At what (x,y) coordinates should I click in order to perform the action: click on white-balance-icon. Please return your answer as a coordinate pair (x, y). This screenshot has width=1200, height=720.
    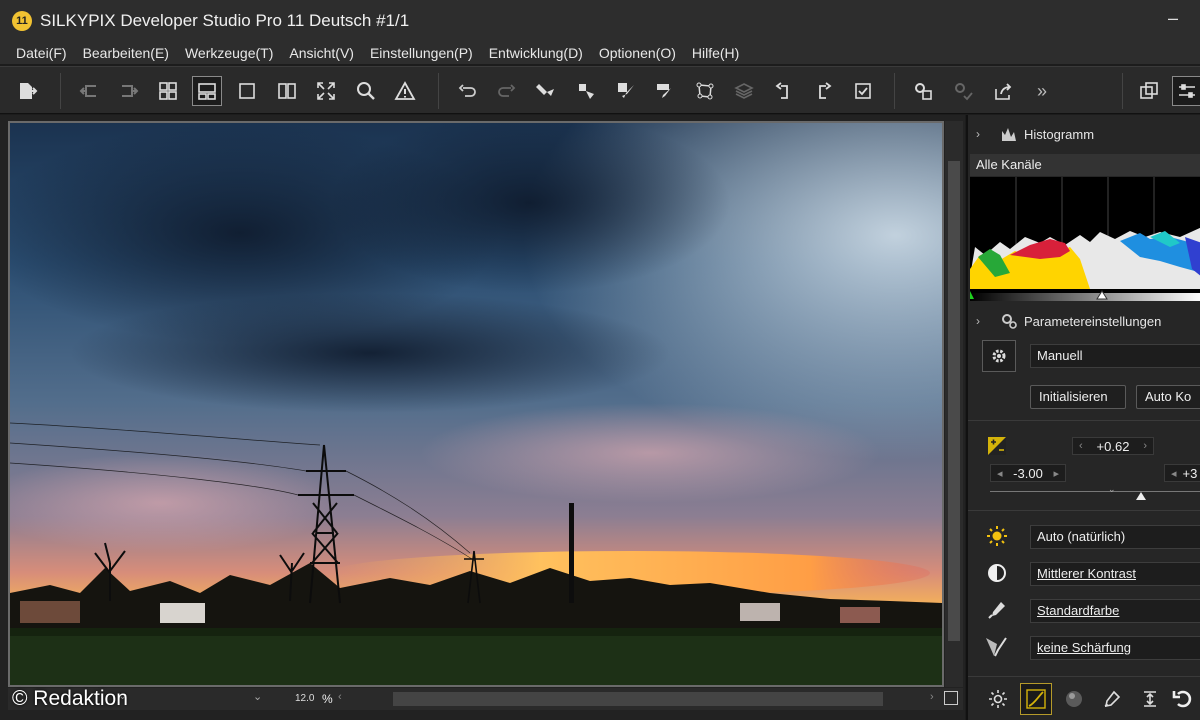
    Looking at the image, I should click on (997, 536).